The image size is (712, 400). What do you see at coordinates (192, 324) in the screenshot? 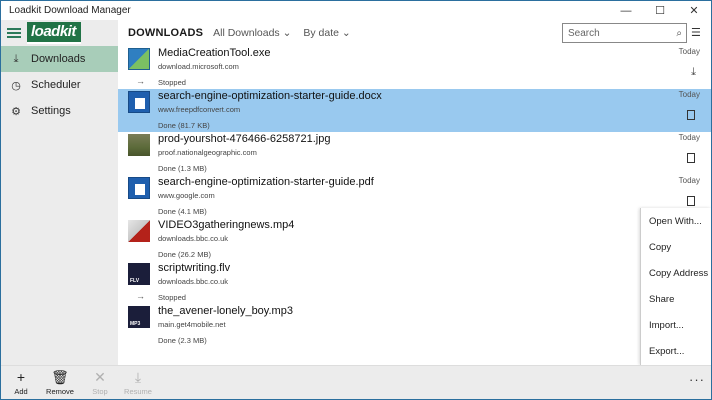
I see `file-source: main.get4mobile.net` at bounding box center [192, 324].